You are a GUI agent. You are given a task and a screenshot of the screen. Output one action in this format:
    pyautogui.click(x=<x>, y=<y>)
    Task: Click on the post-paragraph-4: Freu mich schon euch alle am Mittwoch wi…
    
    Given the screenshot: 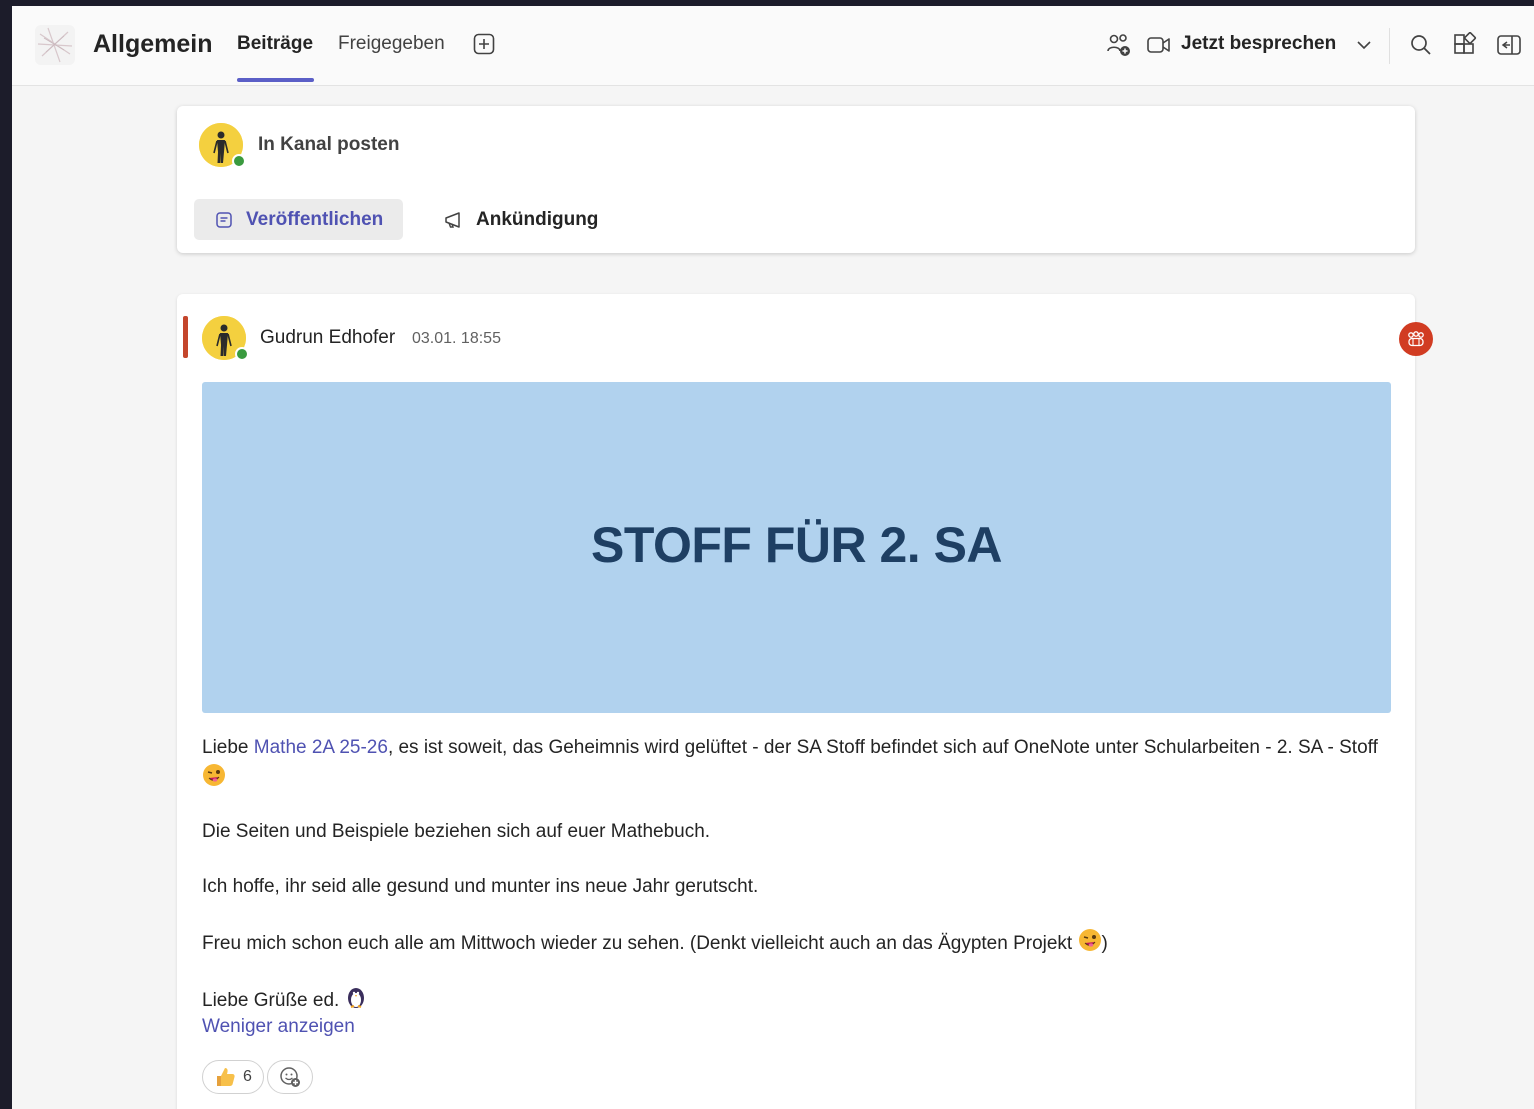 What is the action you would take?
    pyautogui.click(x=797, y=943)
    